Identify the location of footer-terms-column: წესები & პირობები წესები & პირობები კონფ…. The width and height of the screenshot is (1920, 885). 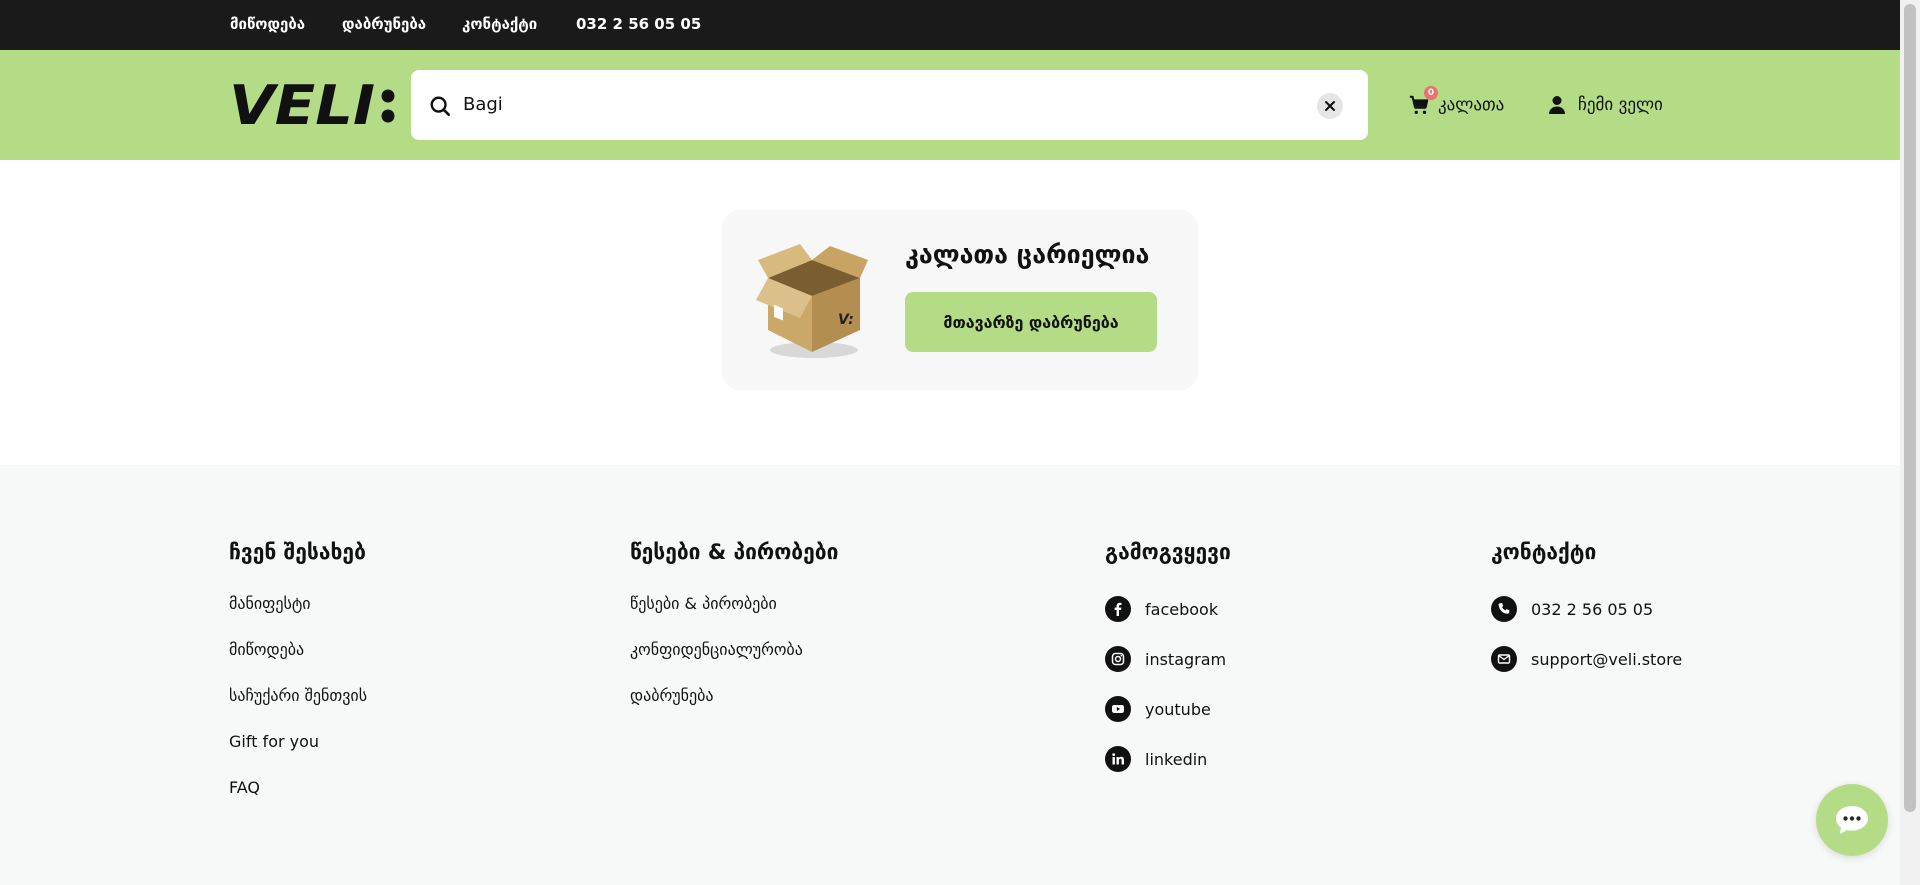
(734, 636).